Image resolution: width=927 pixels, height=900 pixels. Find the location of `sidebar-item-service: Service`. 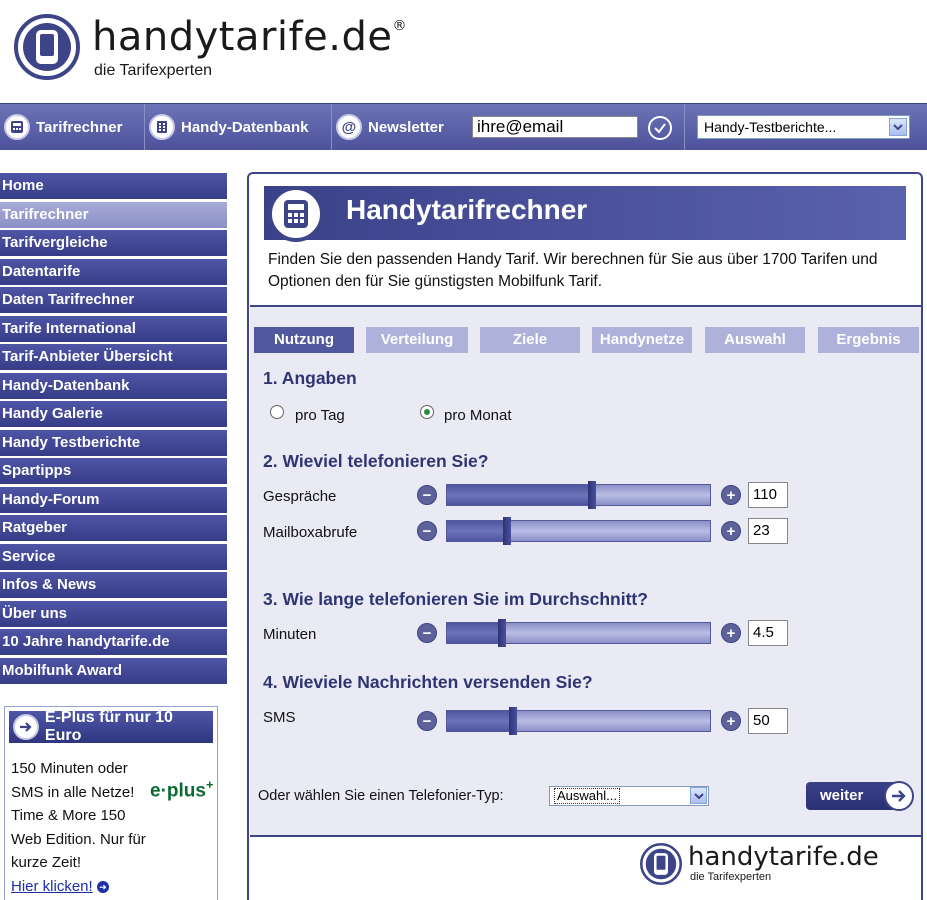

sidebar-item-service: Service is located at coordinates (113, 556).